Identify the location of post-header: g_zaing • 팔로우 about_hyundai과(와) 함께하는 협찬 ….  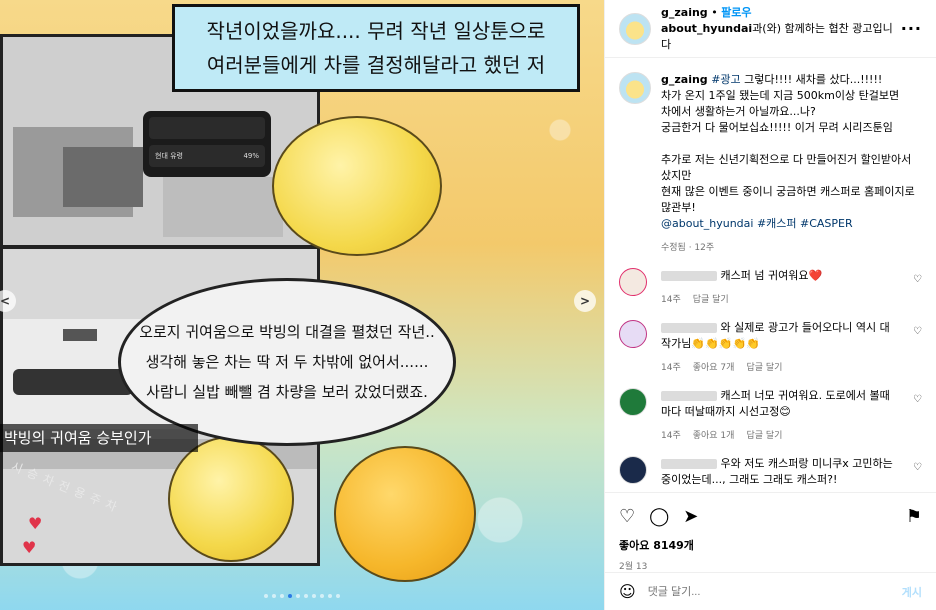
(770, 29).